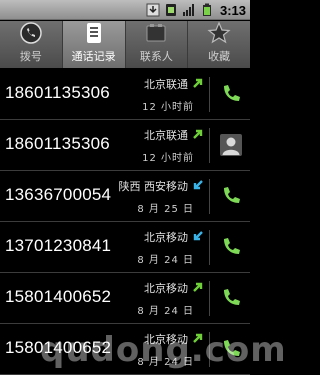 The width and height of the screenshot is (320, 375). What do you see at coordinates (165, 209) in the screenshot?
I see `call-time: 8 月 25 日` at bounding box center [165, 209].